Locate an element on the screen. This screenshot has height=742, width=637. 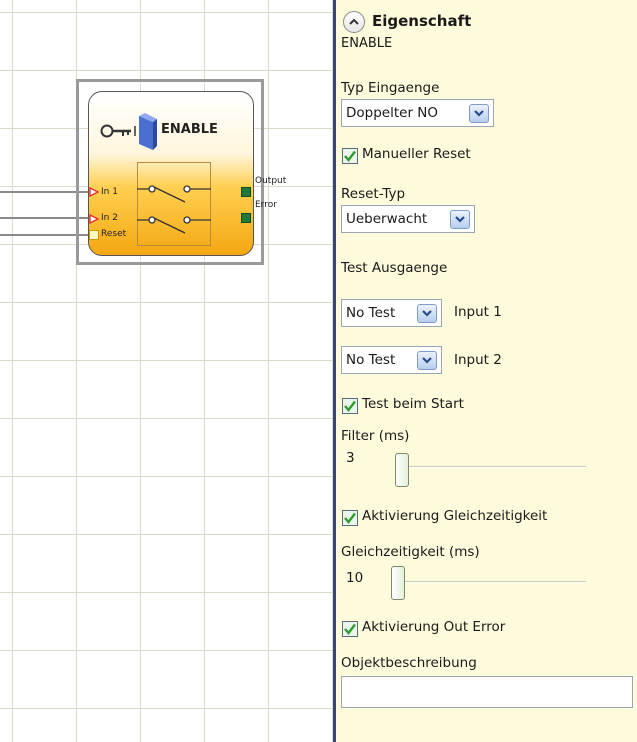
port-error is located at coordinates (246, 218).